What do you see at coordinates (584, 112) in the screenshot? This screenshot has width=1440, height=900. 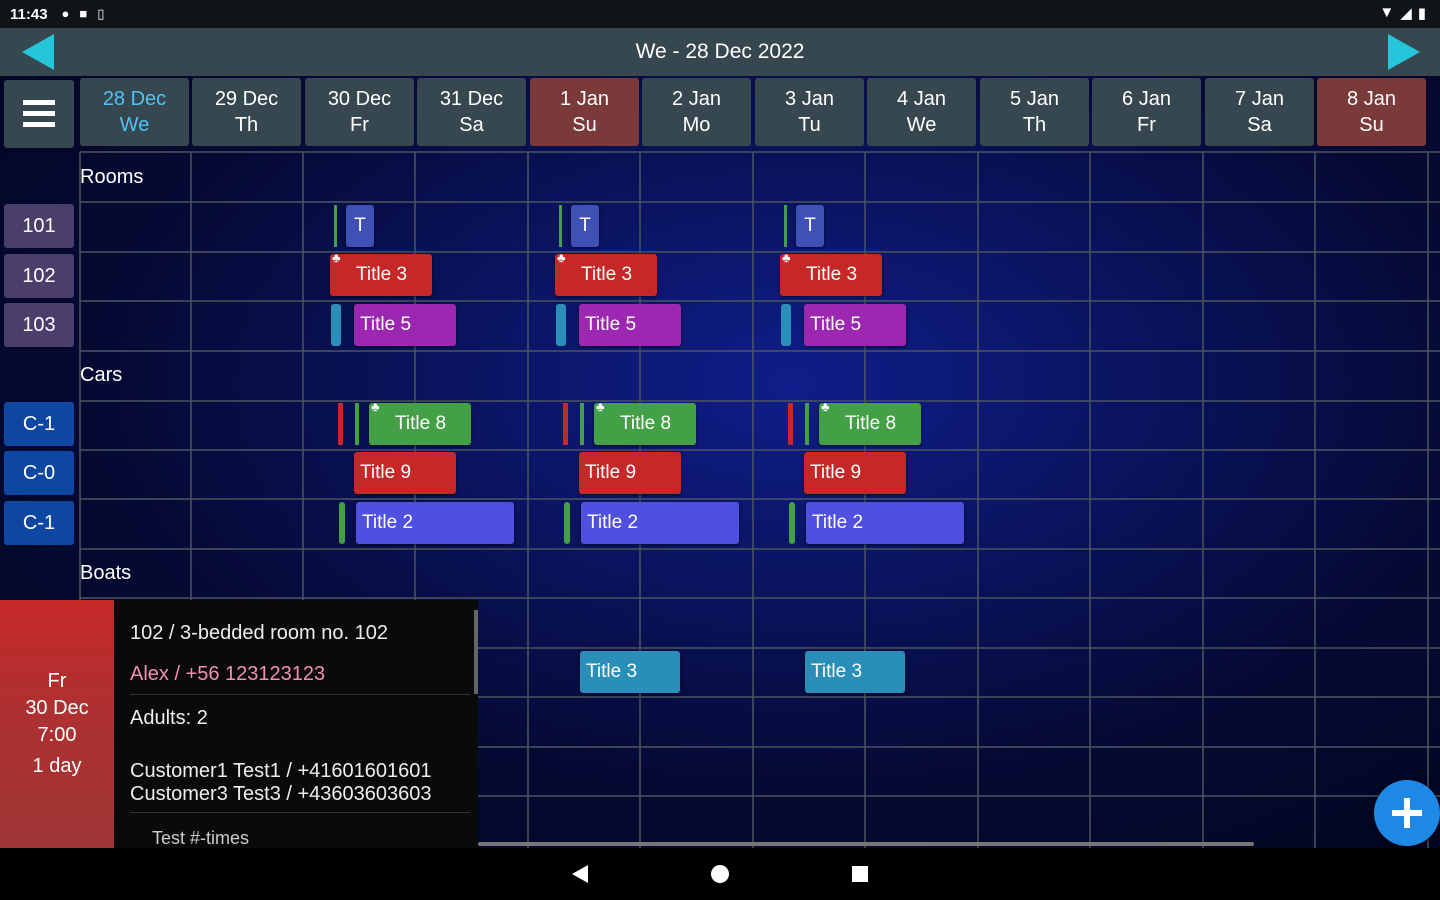 I see `day-header-1-jan: 1 Jan Su` at bounding box center [584, 112].